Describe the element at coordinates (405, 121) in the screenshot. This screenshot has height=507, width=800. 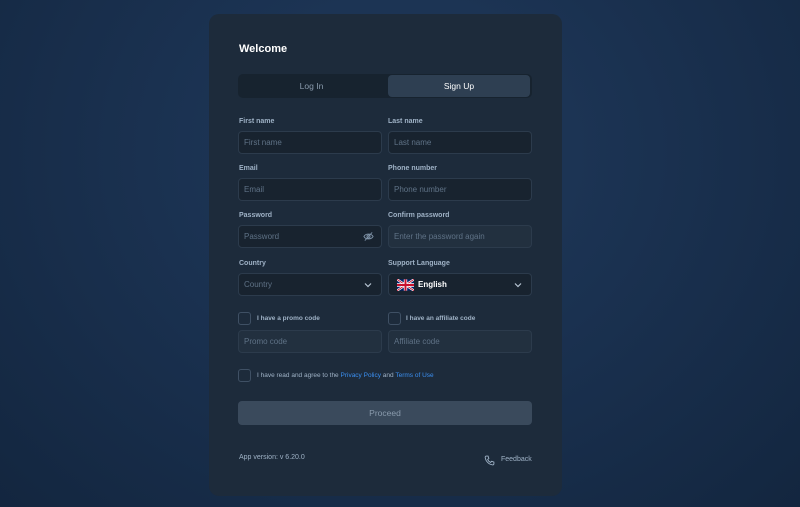
I see `last-name-label: Last name` at that location.